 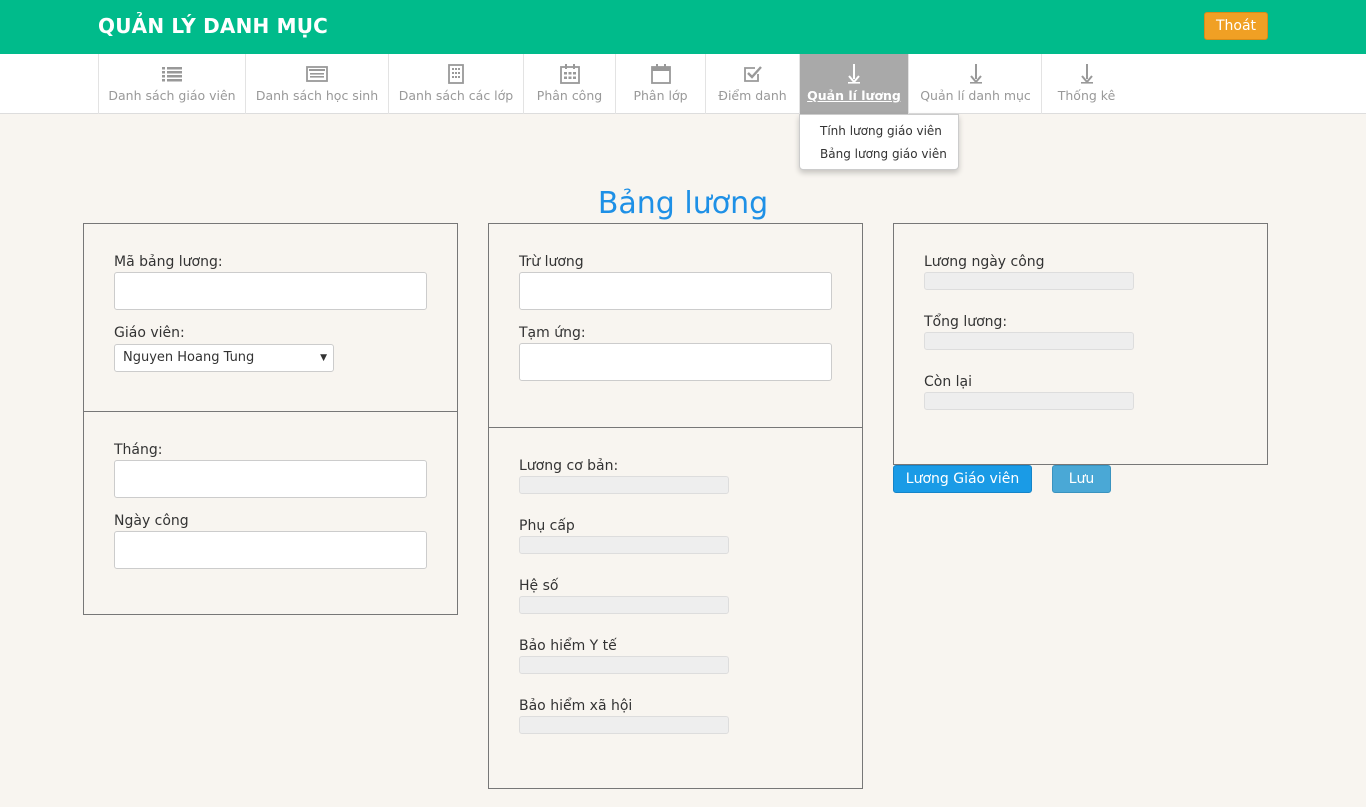 I want to click on nav-label: Quản lí lương, so click(x=854, y=95).